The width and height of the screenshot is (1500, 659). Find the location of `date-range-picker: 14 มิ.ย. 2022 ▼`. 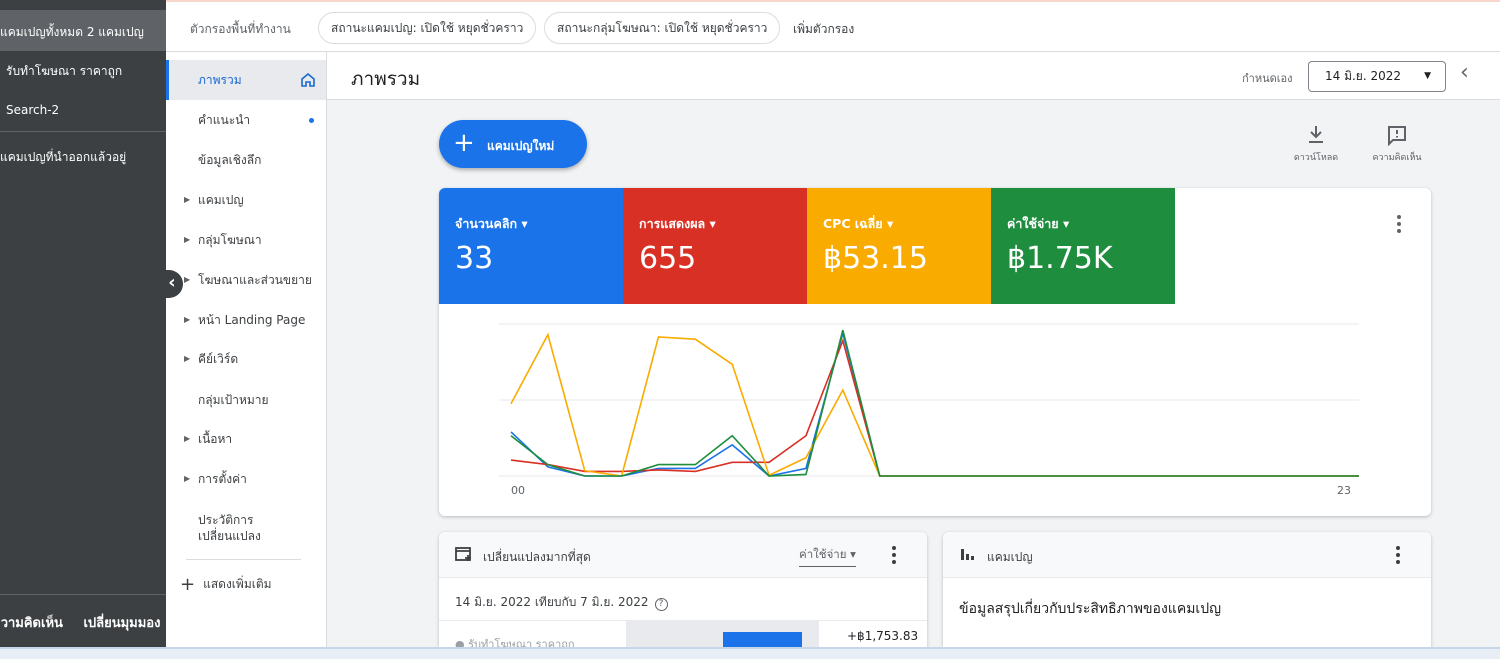

date-range-picker: 14 มิ.ย. 2022 ▼ is located at coordinates (1377, 76).